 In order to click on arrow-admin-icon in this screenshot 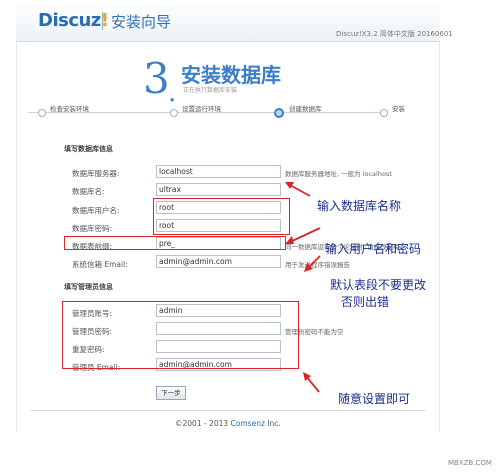, I will do `click(311, 382)`.